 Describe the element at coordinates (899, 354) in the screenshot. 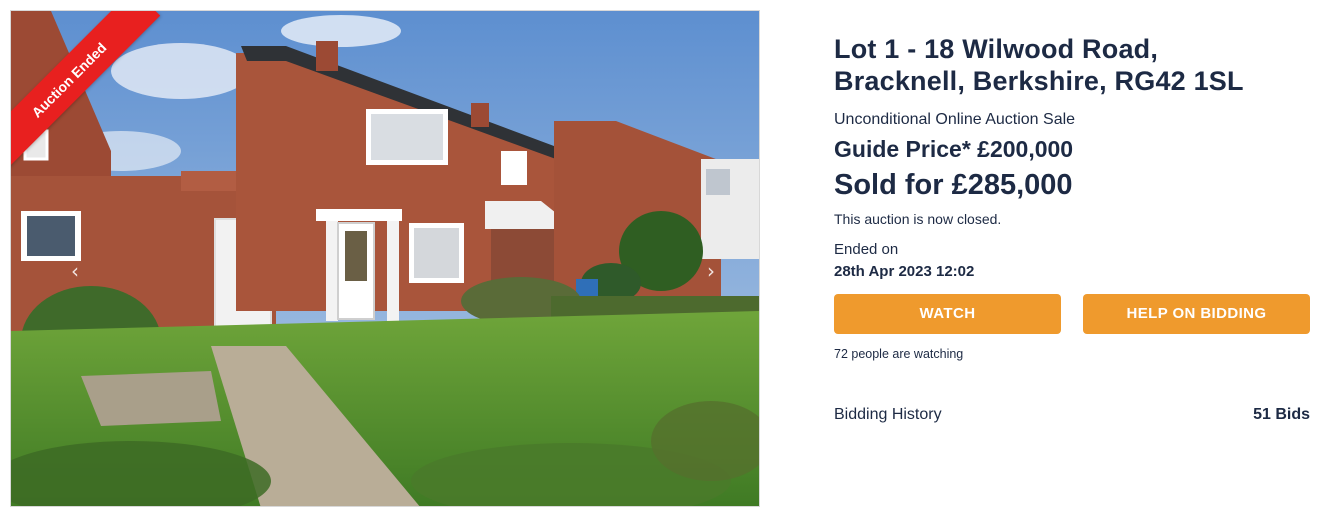

I see `watcher-count: 72 people are watching` at that location.